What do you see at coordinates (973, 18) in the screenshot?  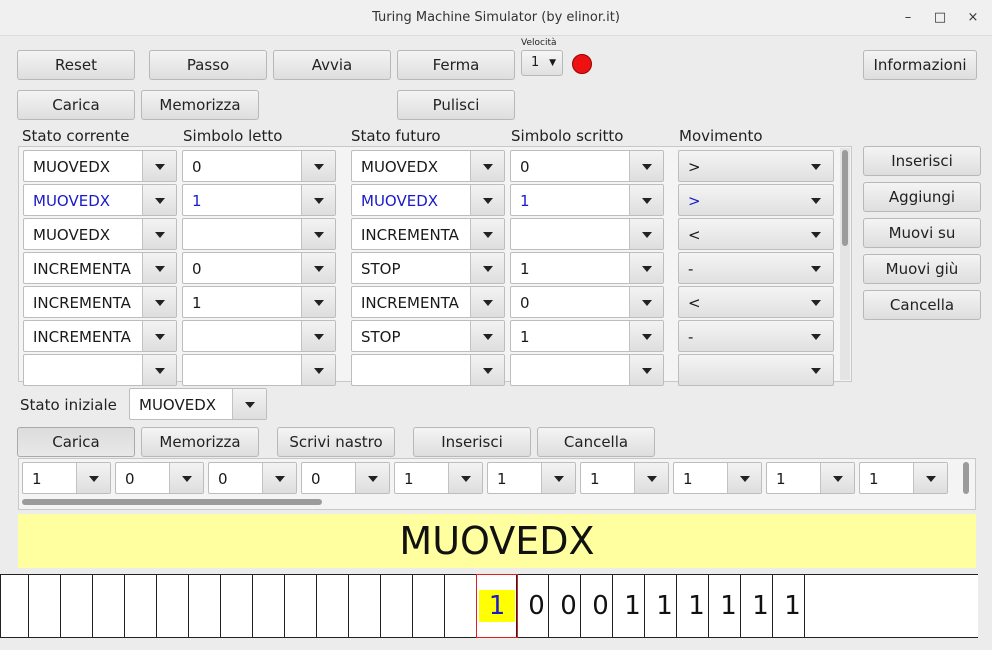 I see `close-icon: ×` at bounding box center [973, 18].